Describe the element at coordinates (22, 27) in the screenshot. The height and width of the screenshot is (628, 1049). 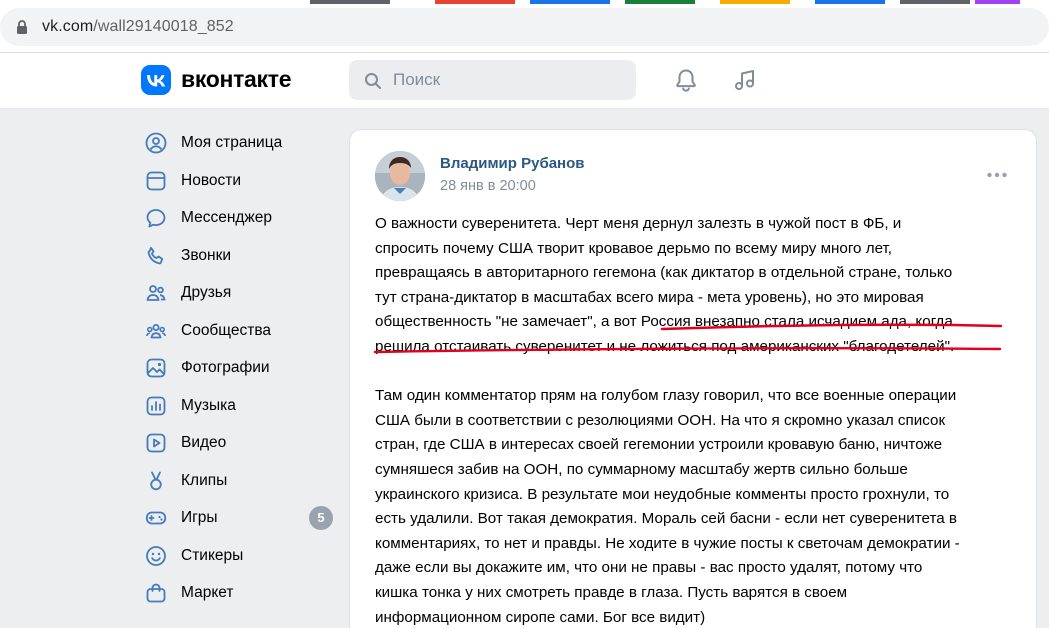
I see `lock-icon` at that location.